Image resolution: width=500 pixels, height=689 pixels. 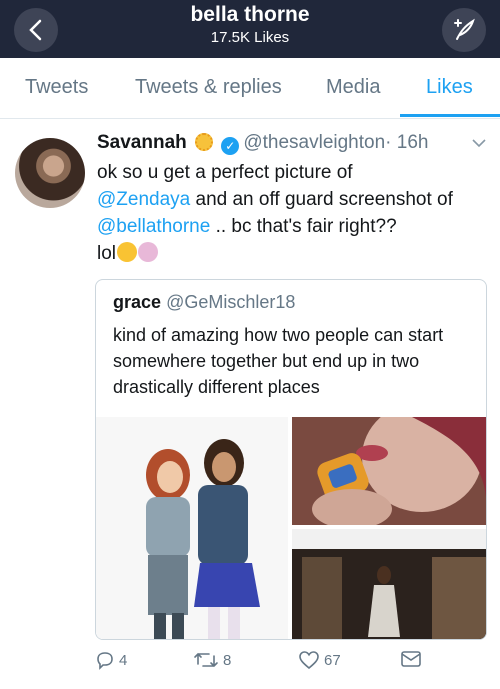 What do you see at coordinates (231, 302) in the screenshot?
I see `quoted-author-handle: @GeMischler18` at bounding box center [231, 302].